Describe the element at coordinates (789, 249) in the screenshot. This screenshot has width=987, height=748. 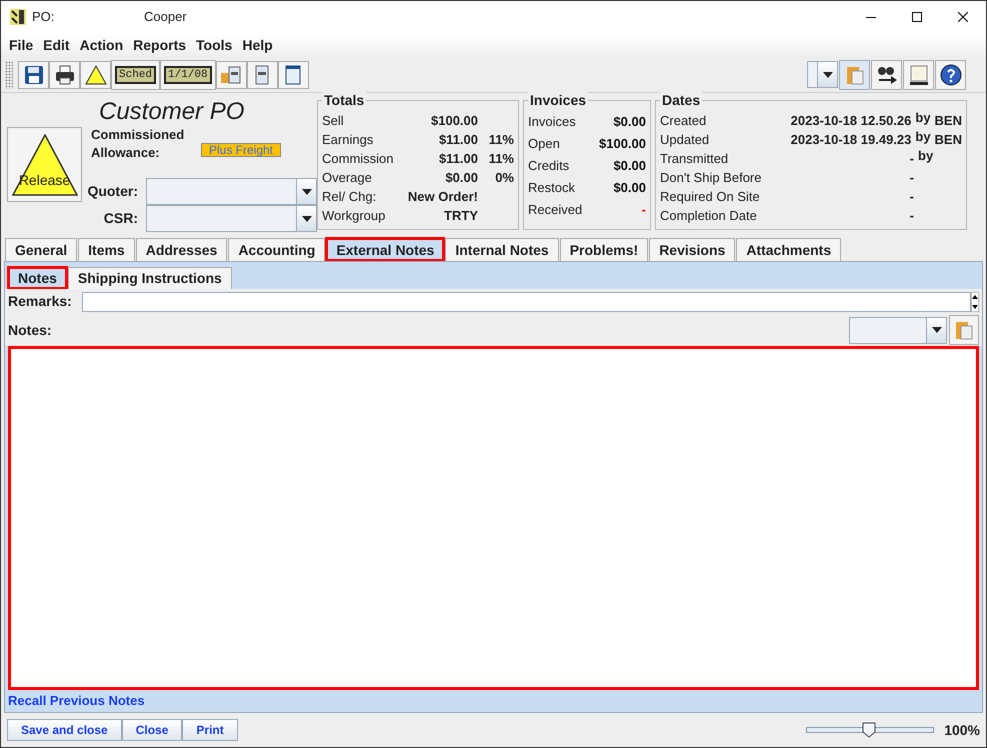
I see `tab: Attachments` at that location.